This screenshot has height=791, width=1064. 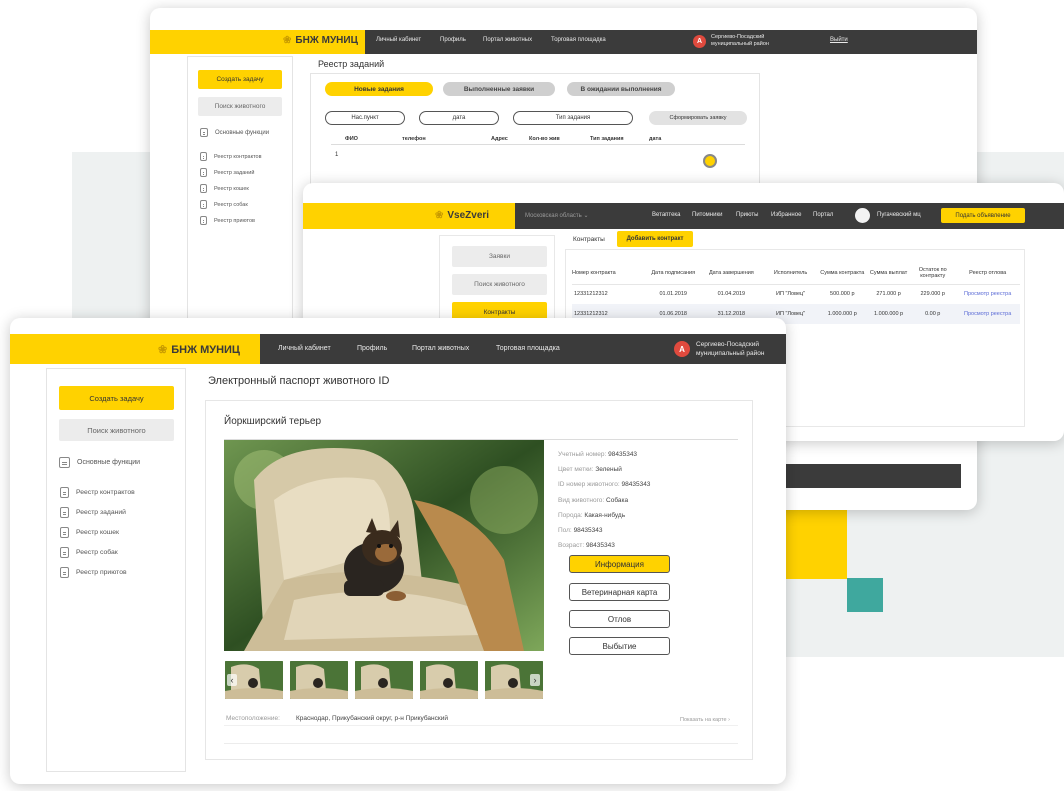 What do you see at coordinates (823, 215) in the screenshot?
I see `nav-item-portal: Портал` at bounding box center [823, 215].